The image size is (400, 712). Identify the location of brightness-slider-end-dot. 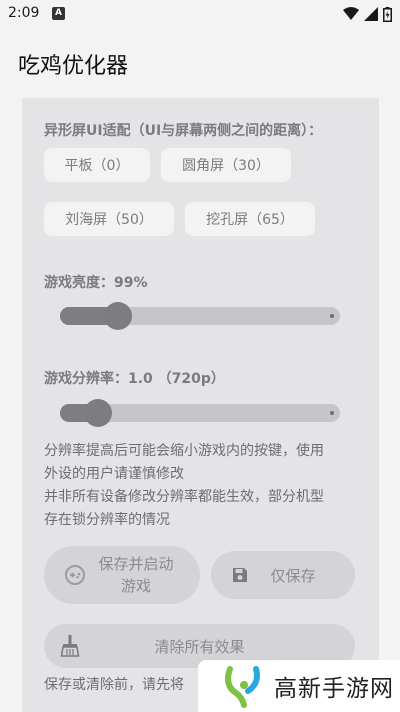
(332, 316).